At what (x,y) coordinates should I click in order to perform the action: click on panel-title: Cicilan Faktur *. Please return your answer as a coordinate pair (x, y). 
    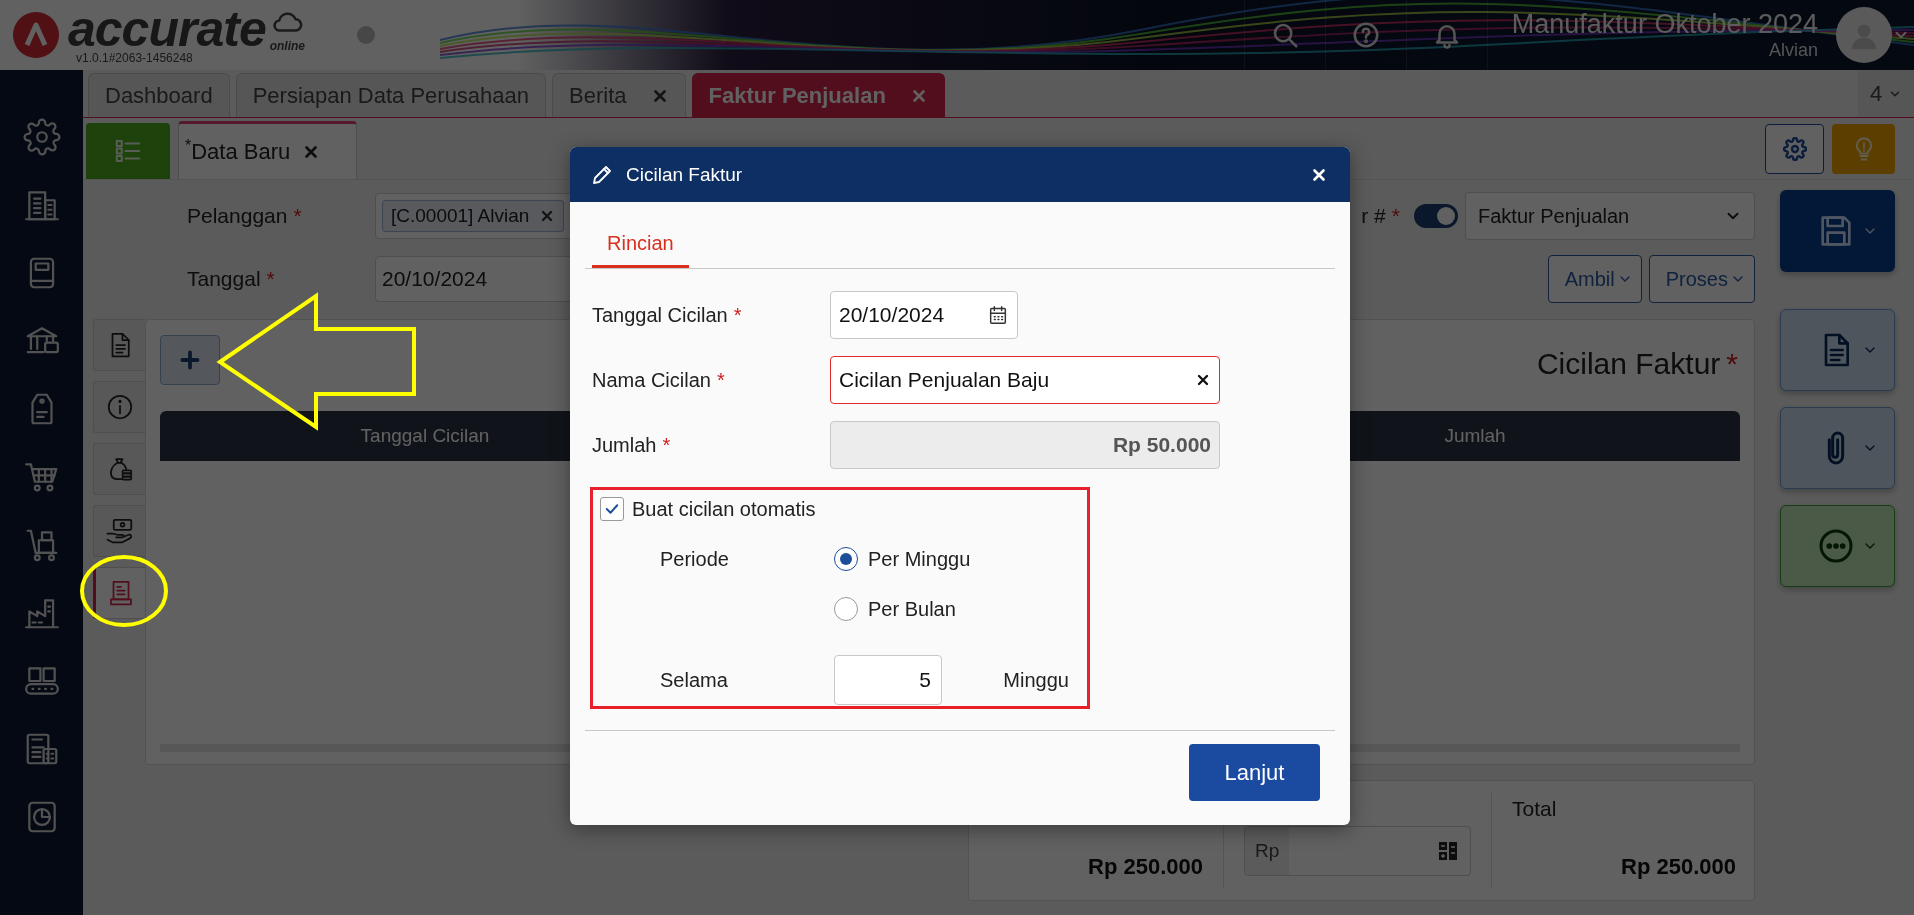
    Looking at the image, I should click on (1637, 364).